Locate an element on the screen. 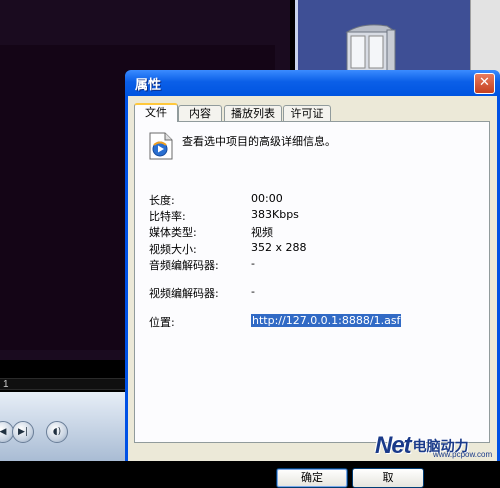  next-icon: ▶| is located at coordinates (23, 432).